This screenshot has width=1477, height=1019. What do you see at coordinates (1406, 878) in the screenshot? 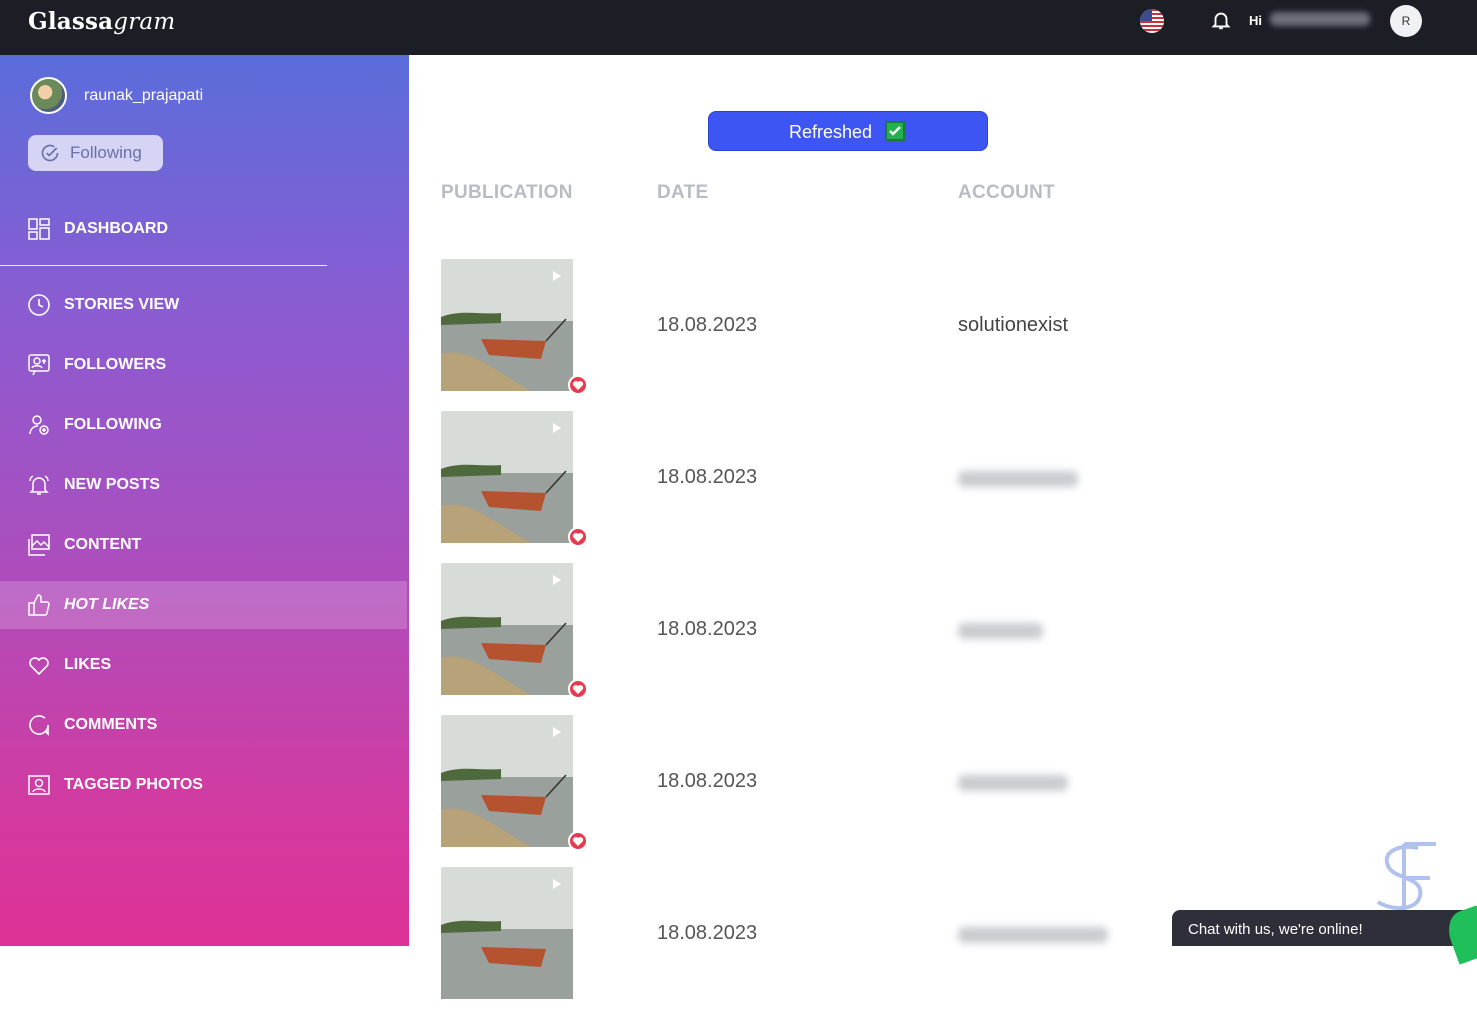
I see `watermark-logo` at bounding box center [1406, 878].